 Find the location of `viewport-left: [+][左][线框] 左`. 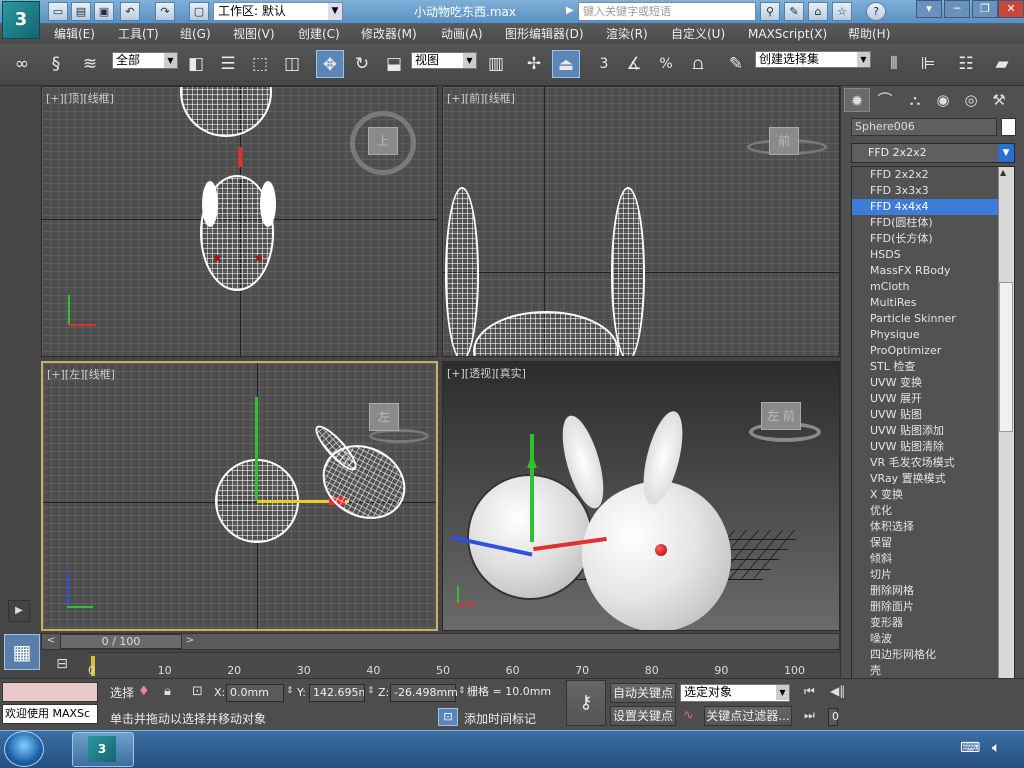

viewport-left: [+][左][线框] 左 is located at coordinates (239, 496).